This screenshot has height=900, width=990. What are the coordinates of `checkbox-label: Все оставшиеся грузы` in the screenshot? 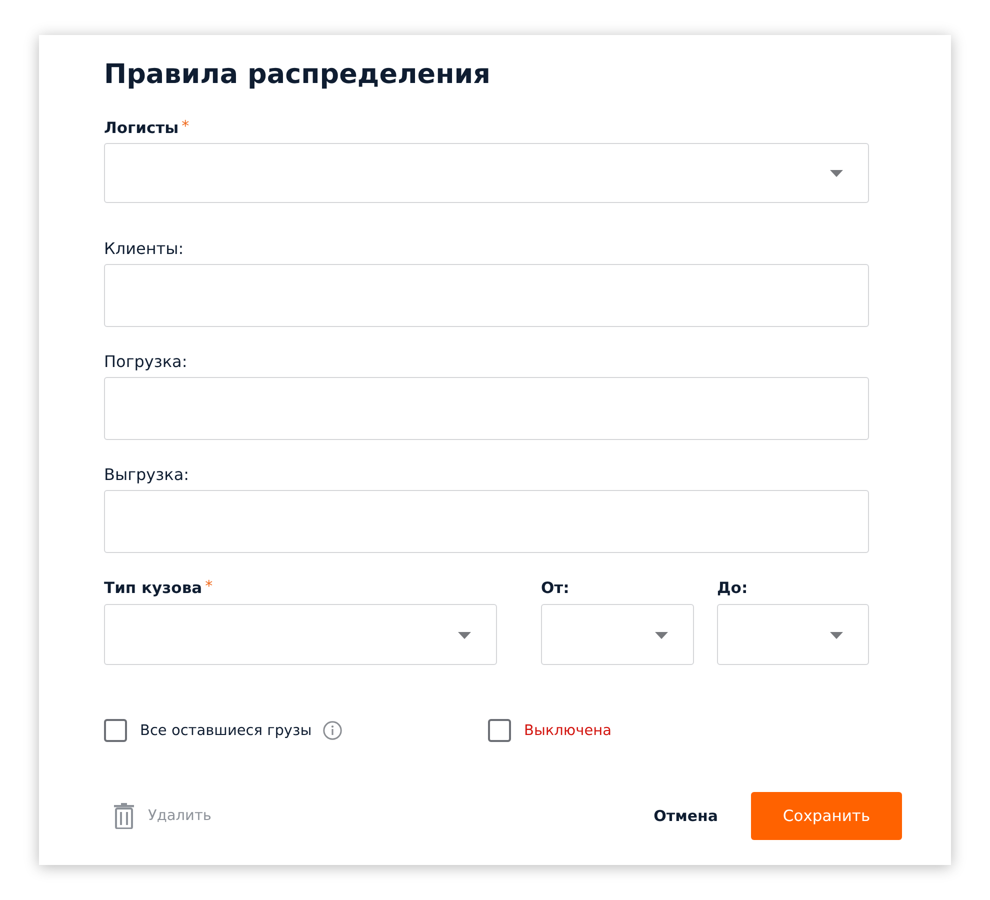 It's located at (226, 730).